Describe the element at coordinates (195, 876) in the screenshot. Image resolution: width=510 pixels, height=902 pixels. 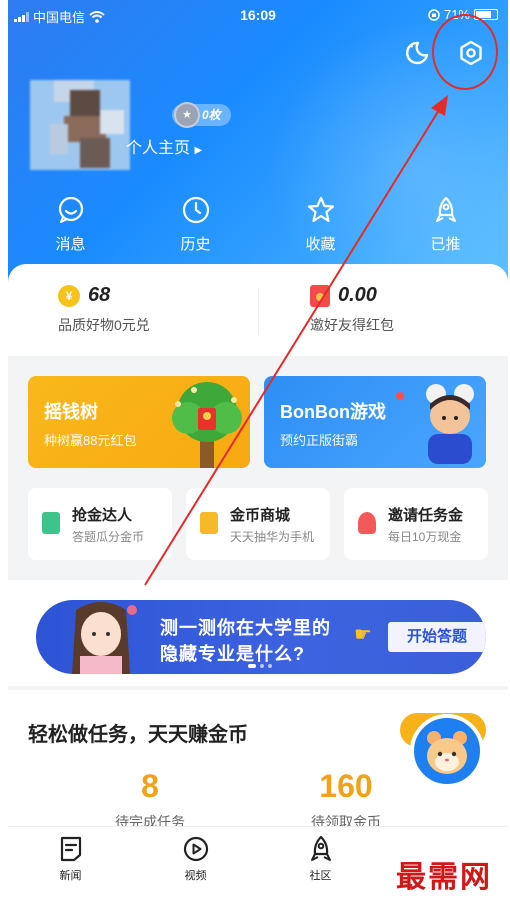
I see `tab-label: 视频` at that location.